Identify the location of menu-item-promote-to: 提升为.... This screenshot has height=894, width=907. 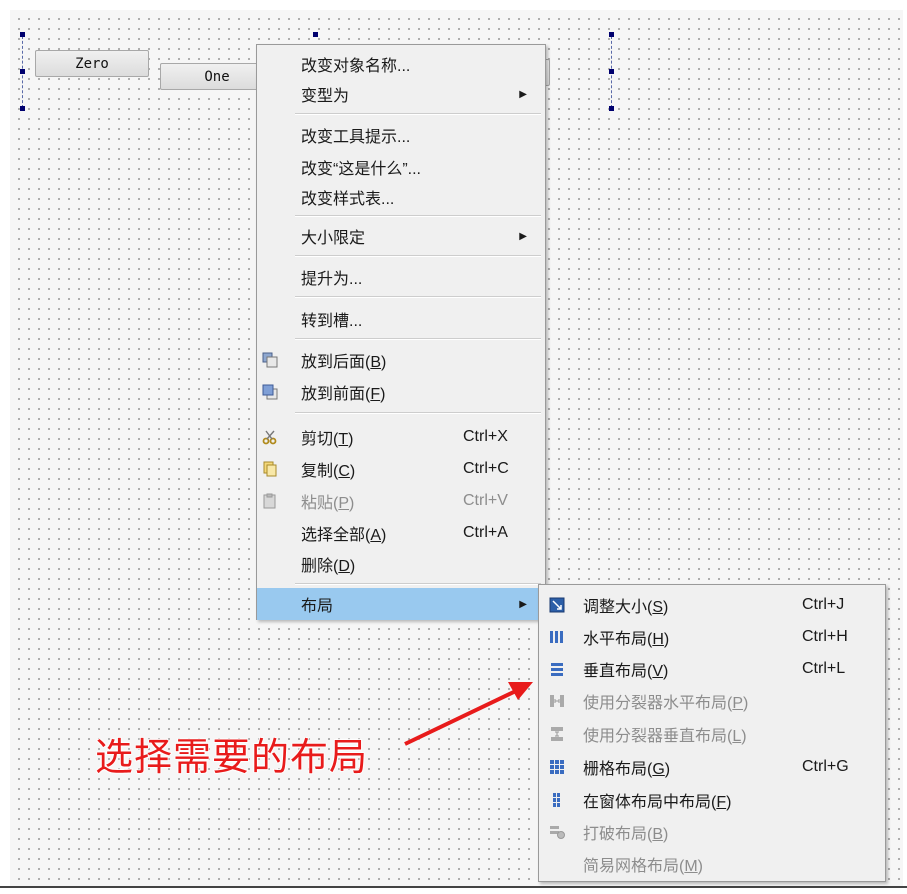
(401, 277).